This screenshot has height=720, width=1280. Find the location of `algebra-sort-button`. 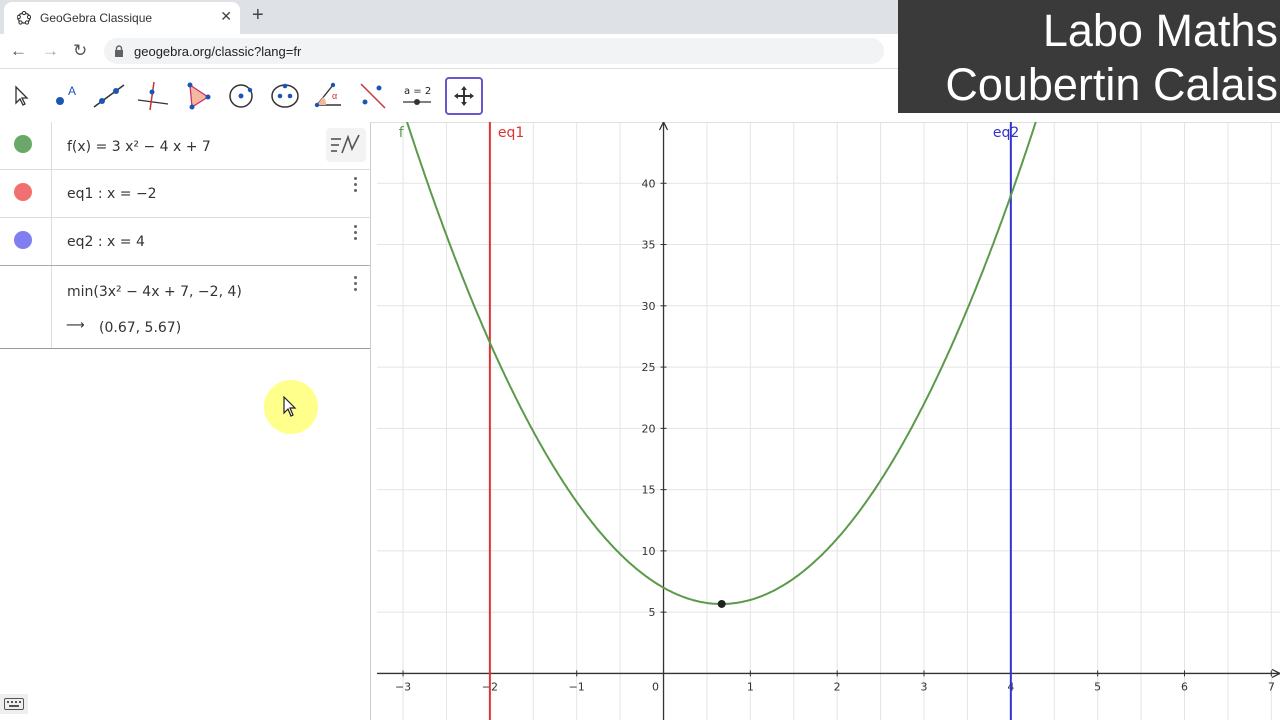

algebra-sort-button is located at coordinates (346, 145).